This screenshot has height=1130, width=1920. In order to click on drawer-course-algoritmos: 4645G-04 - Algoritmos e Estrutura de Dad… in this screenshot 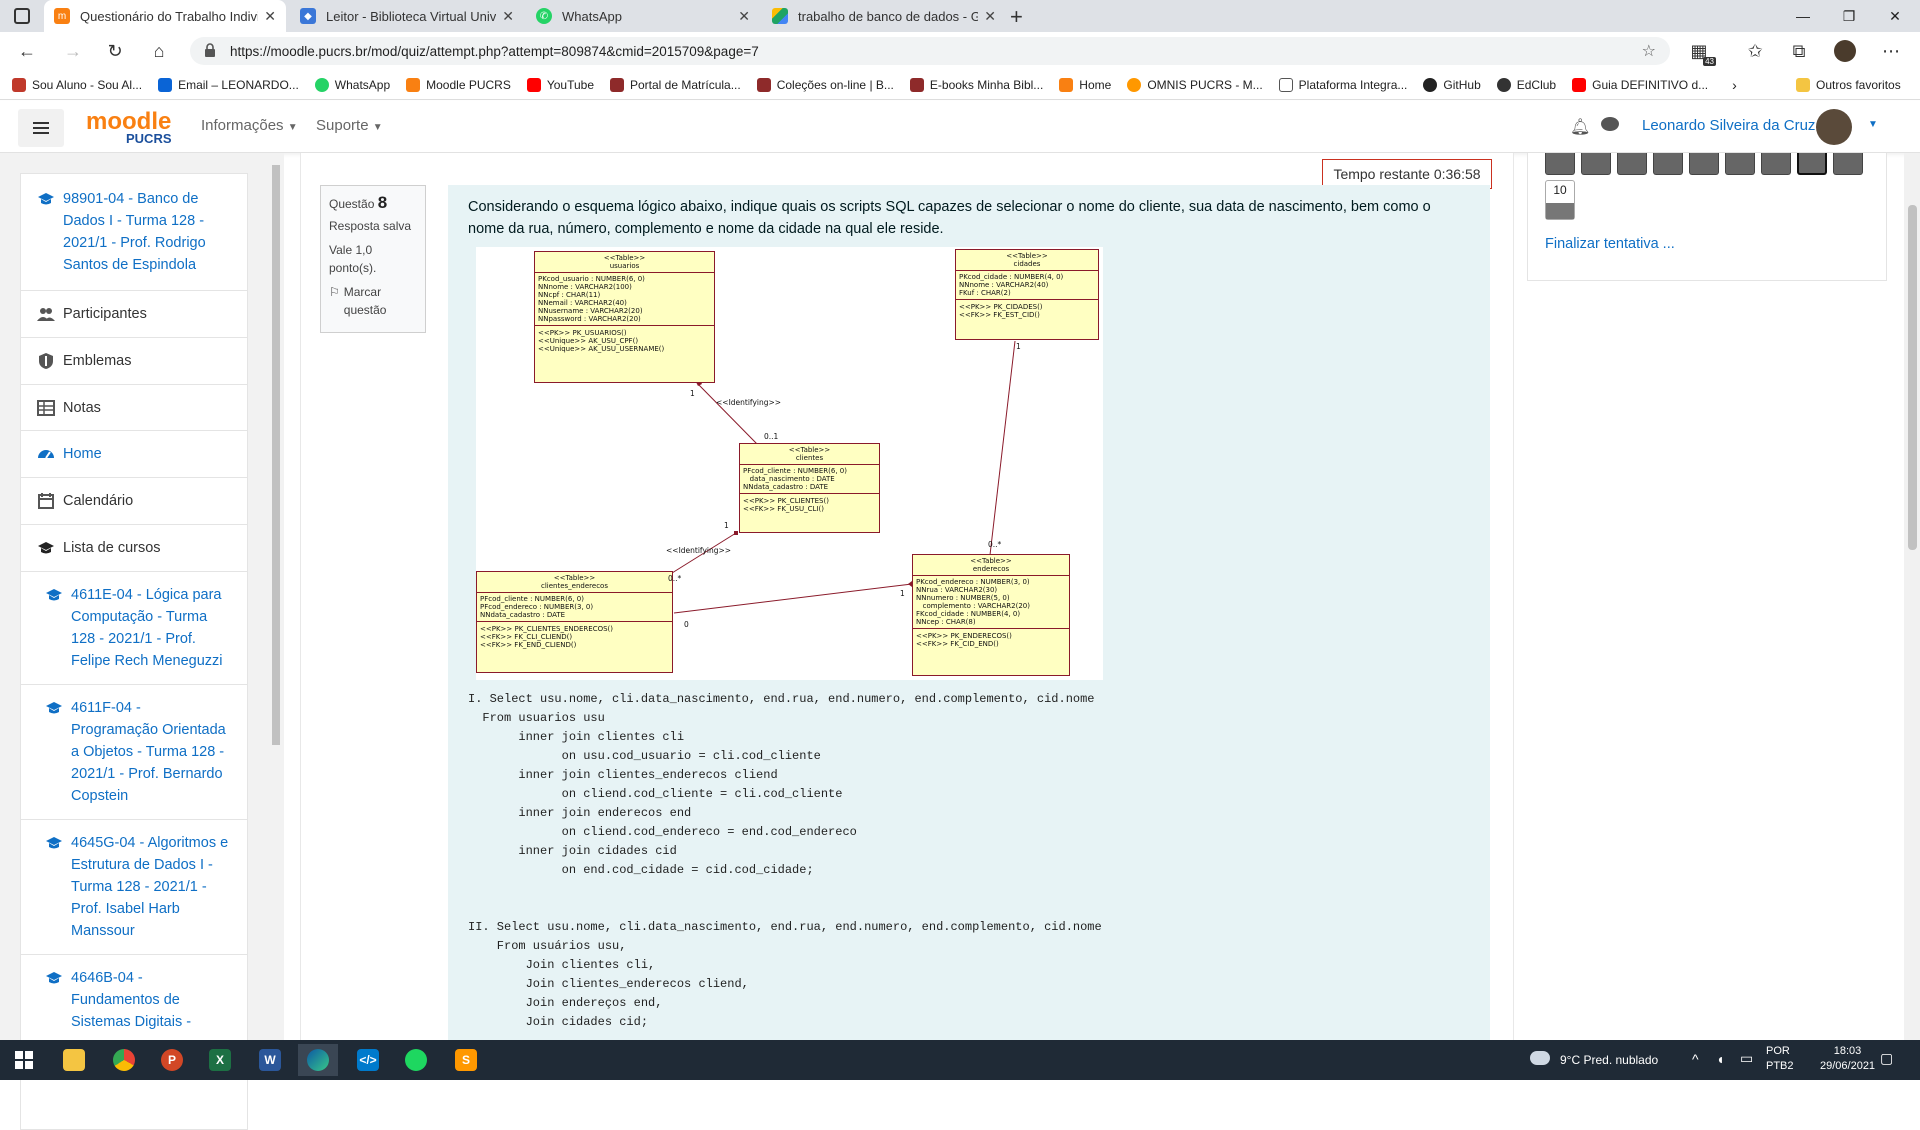, I will do `click(134, 887)`.